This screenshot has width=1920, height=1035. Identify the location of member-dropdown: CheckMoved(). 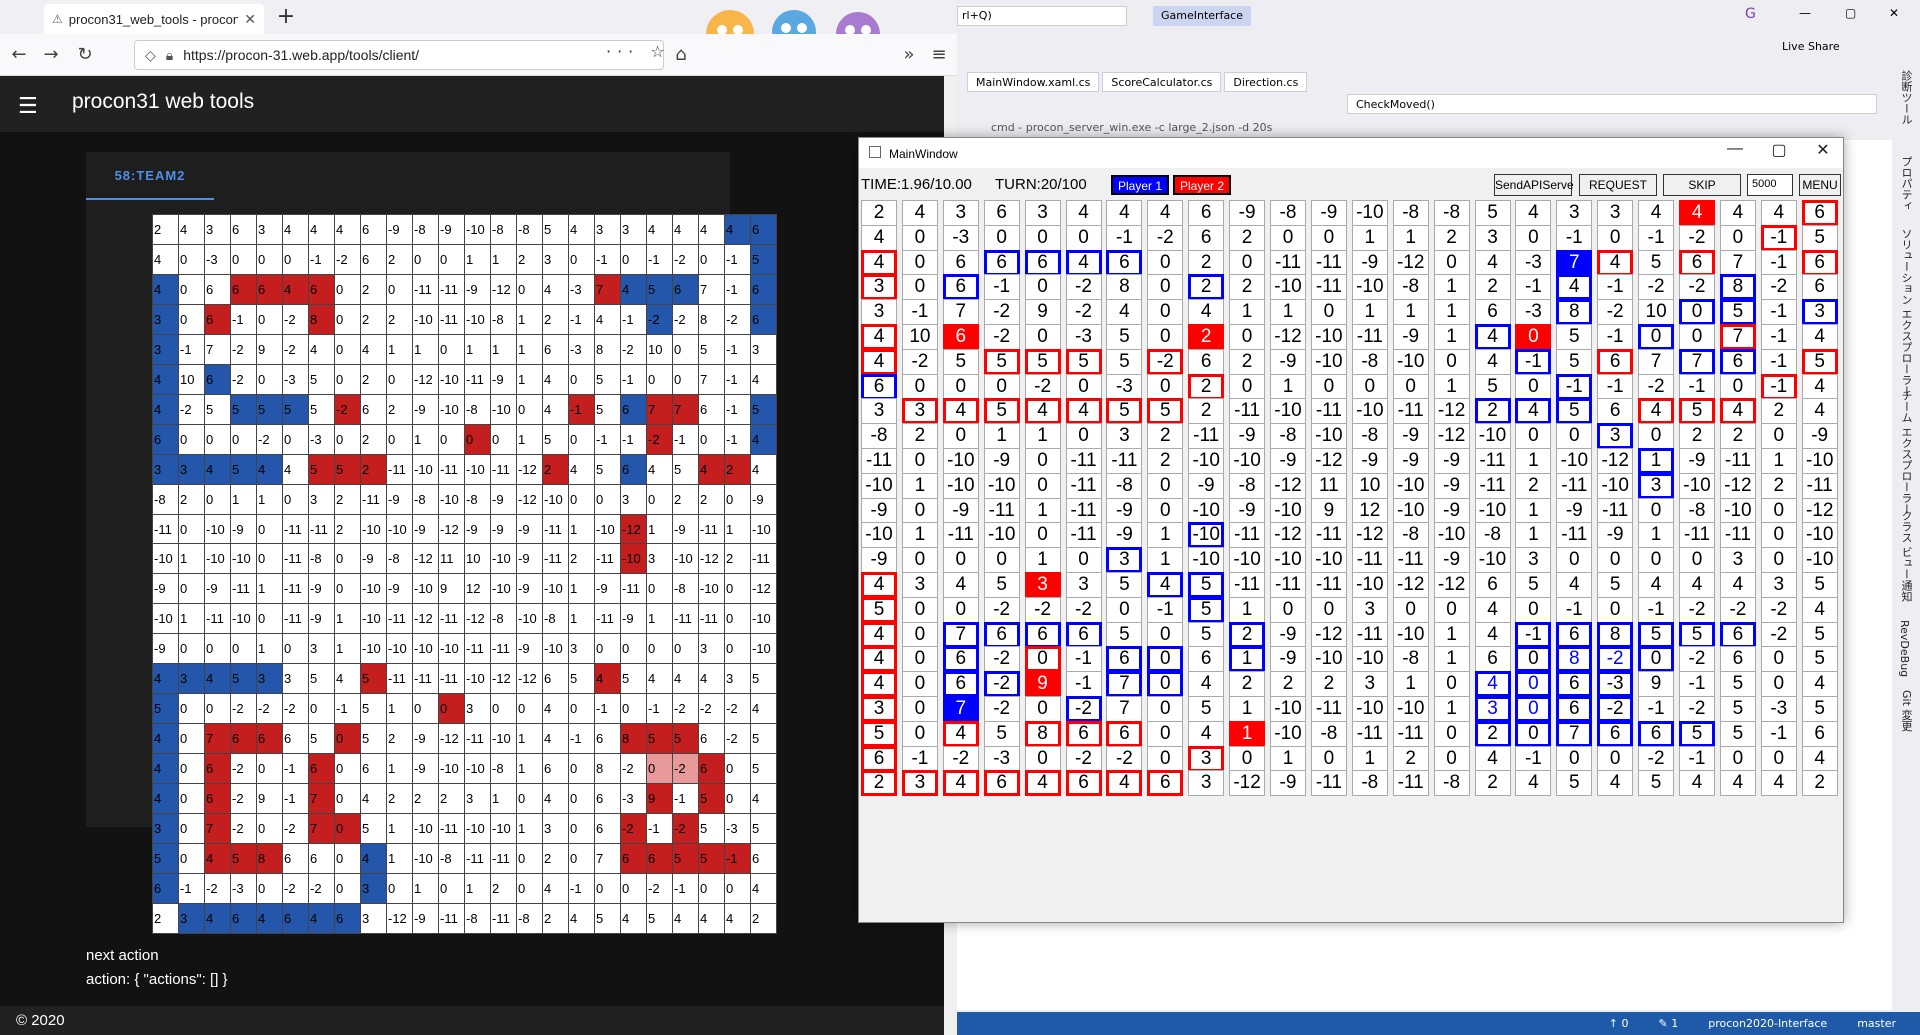
(1612, 104).